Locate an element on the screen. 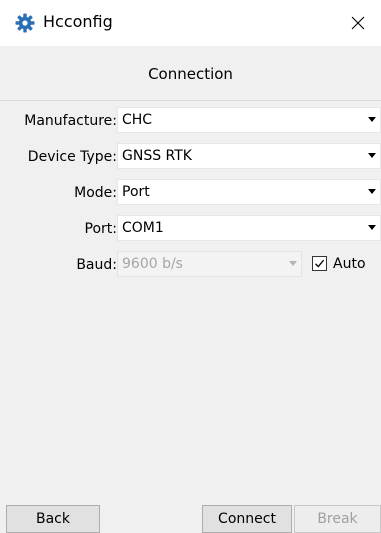  mode-label: Mode: is located at coordinates (95, 193).